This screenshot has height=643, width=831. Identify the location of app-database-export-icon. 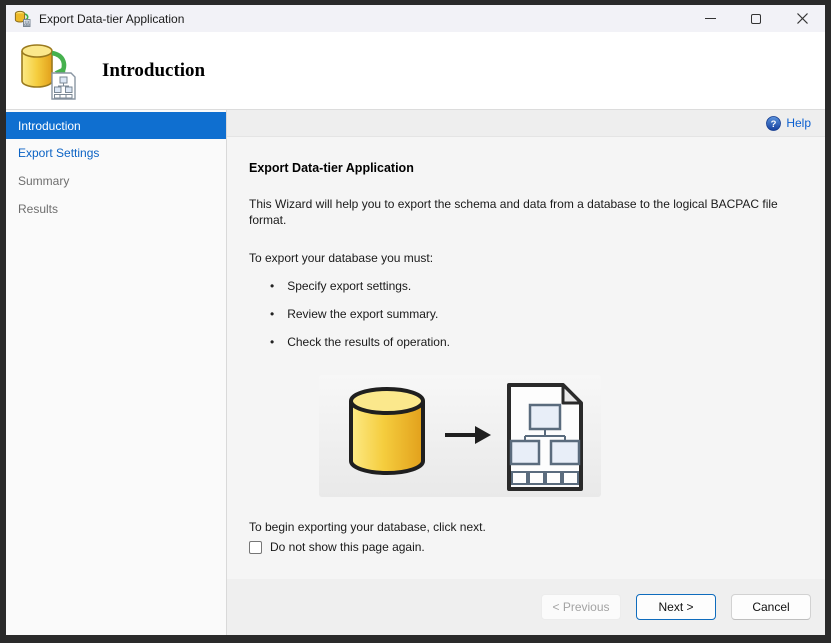
(22, 18).